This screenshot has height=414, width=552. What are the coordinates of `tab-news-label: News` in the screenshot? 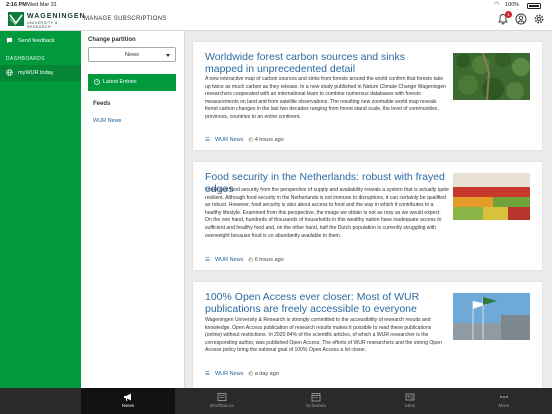 It's located at (128, 406).